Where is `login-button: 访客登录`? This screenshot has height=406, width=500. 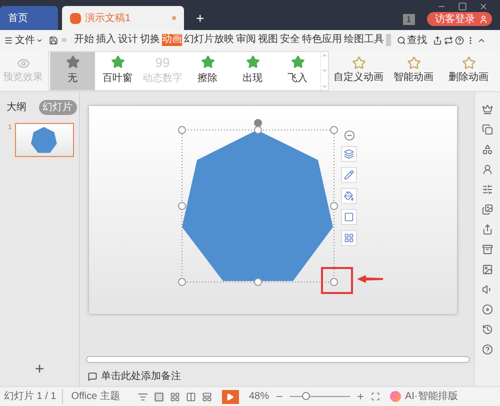
login-button: 访客登录 is located at coordinates (459, 19).